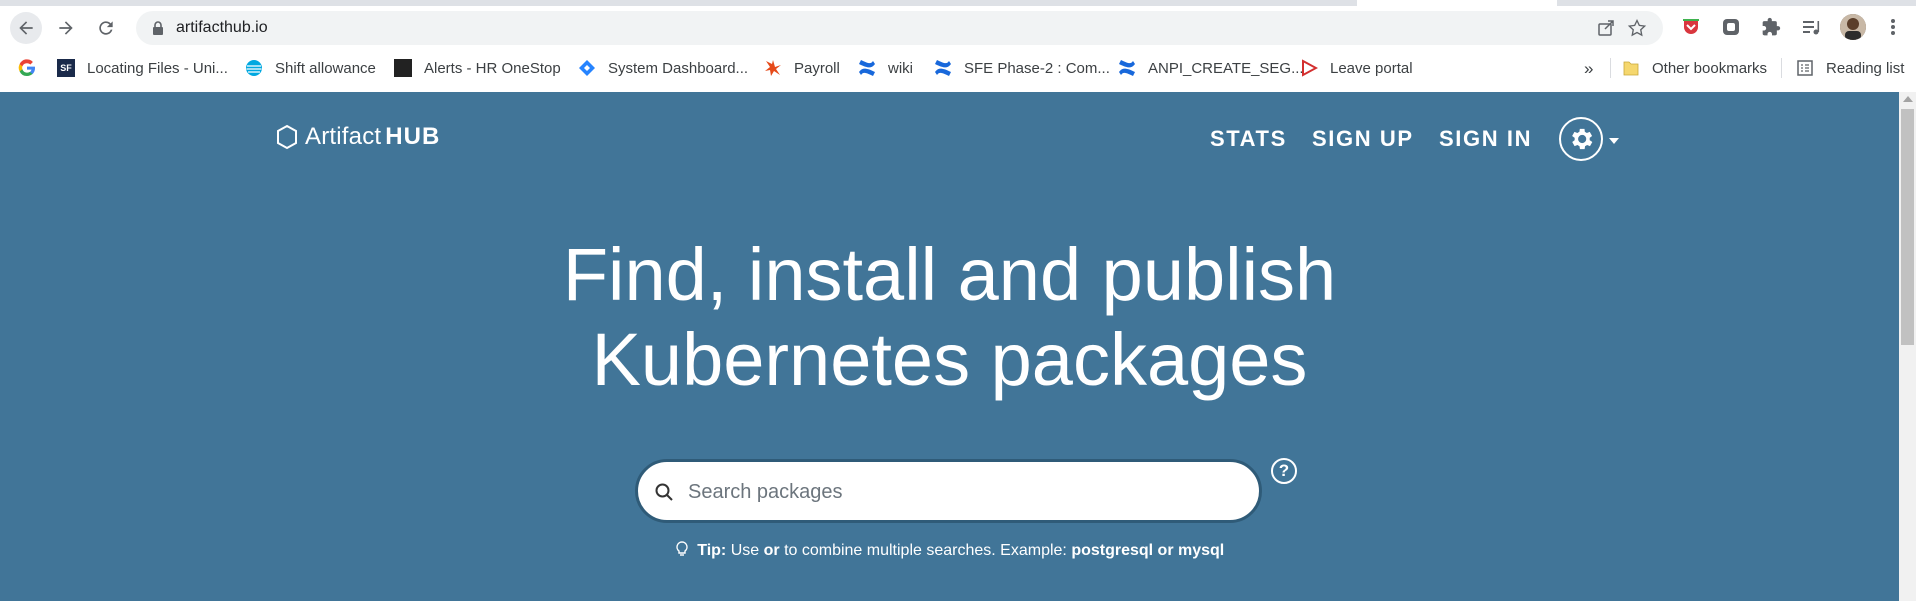 Image resolution: width=1916 pixels, height=601 pixels. What do you see at coordinates (1771, 27) in the screenshot?
I see `puzzle-extensions-icon` at bounding box center [1771, 27].